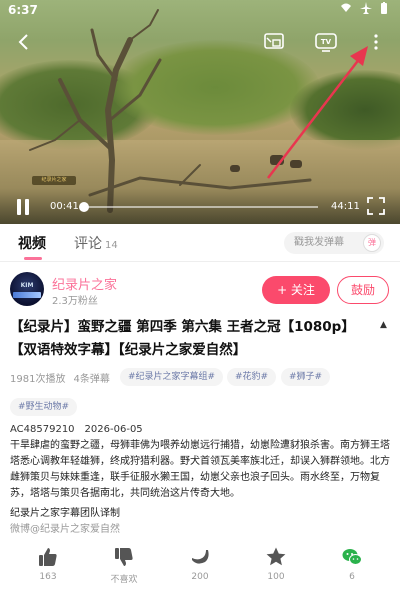  I want to click on play-count: 1981次播放, so click(38, 379).